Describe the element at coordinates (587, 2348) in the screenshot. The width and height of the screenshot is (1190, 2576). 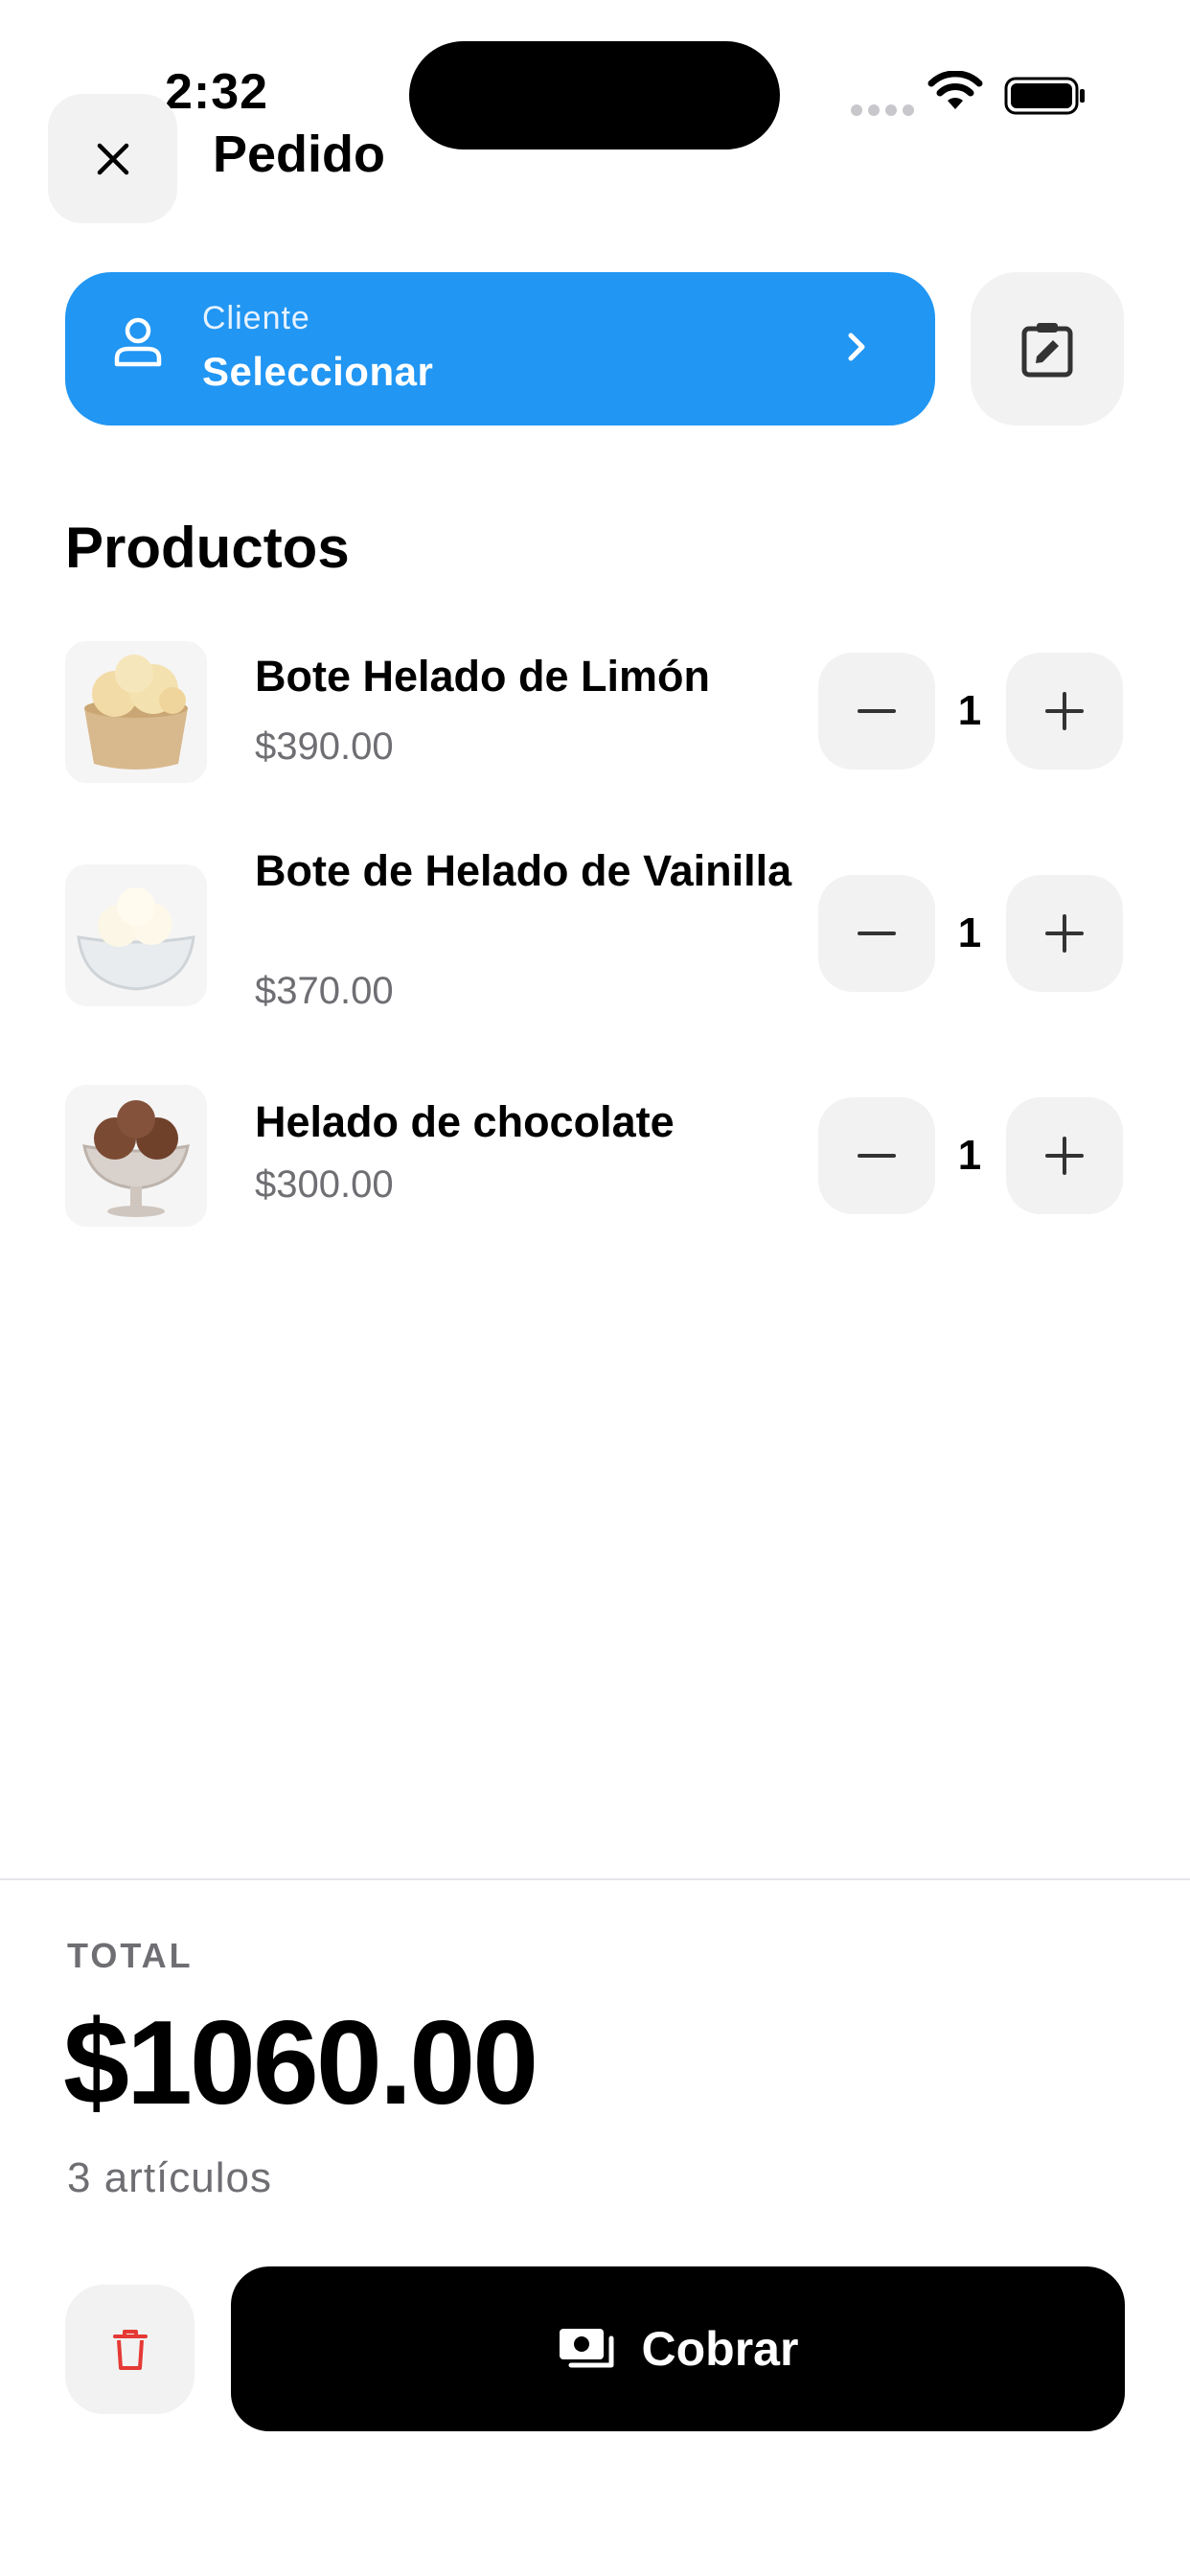
I see `cash-icon` at that location.